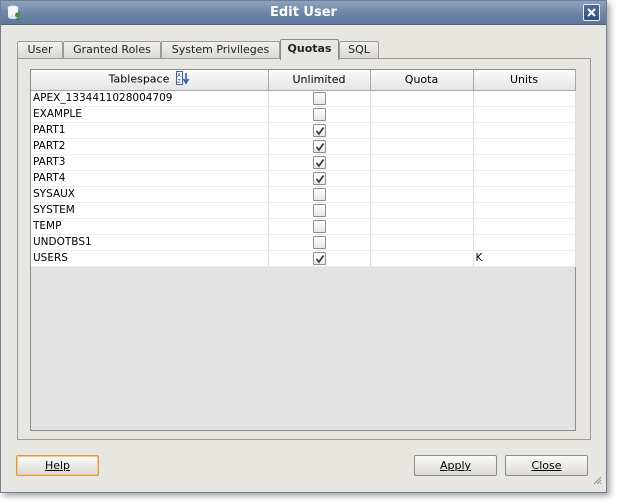  What do you see at coordinates (150, 178) in the screenshot?
I see `tablespace-cell: PART4` at bounding box center [150, 178].